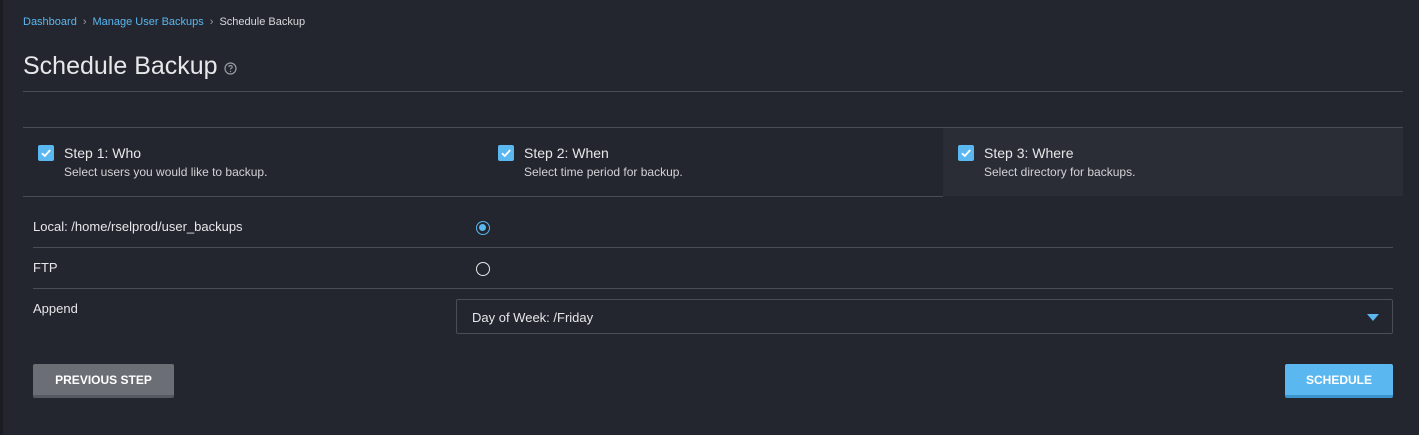 This screenshot has width=1419, height=435. I want to click on breadcrumb-current: Schedule Backup, so click(262, 22).